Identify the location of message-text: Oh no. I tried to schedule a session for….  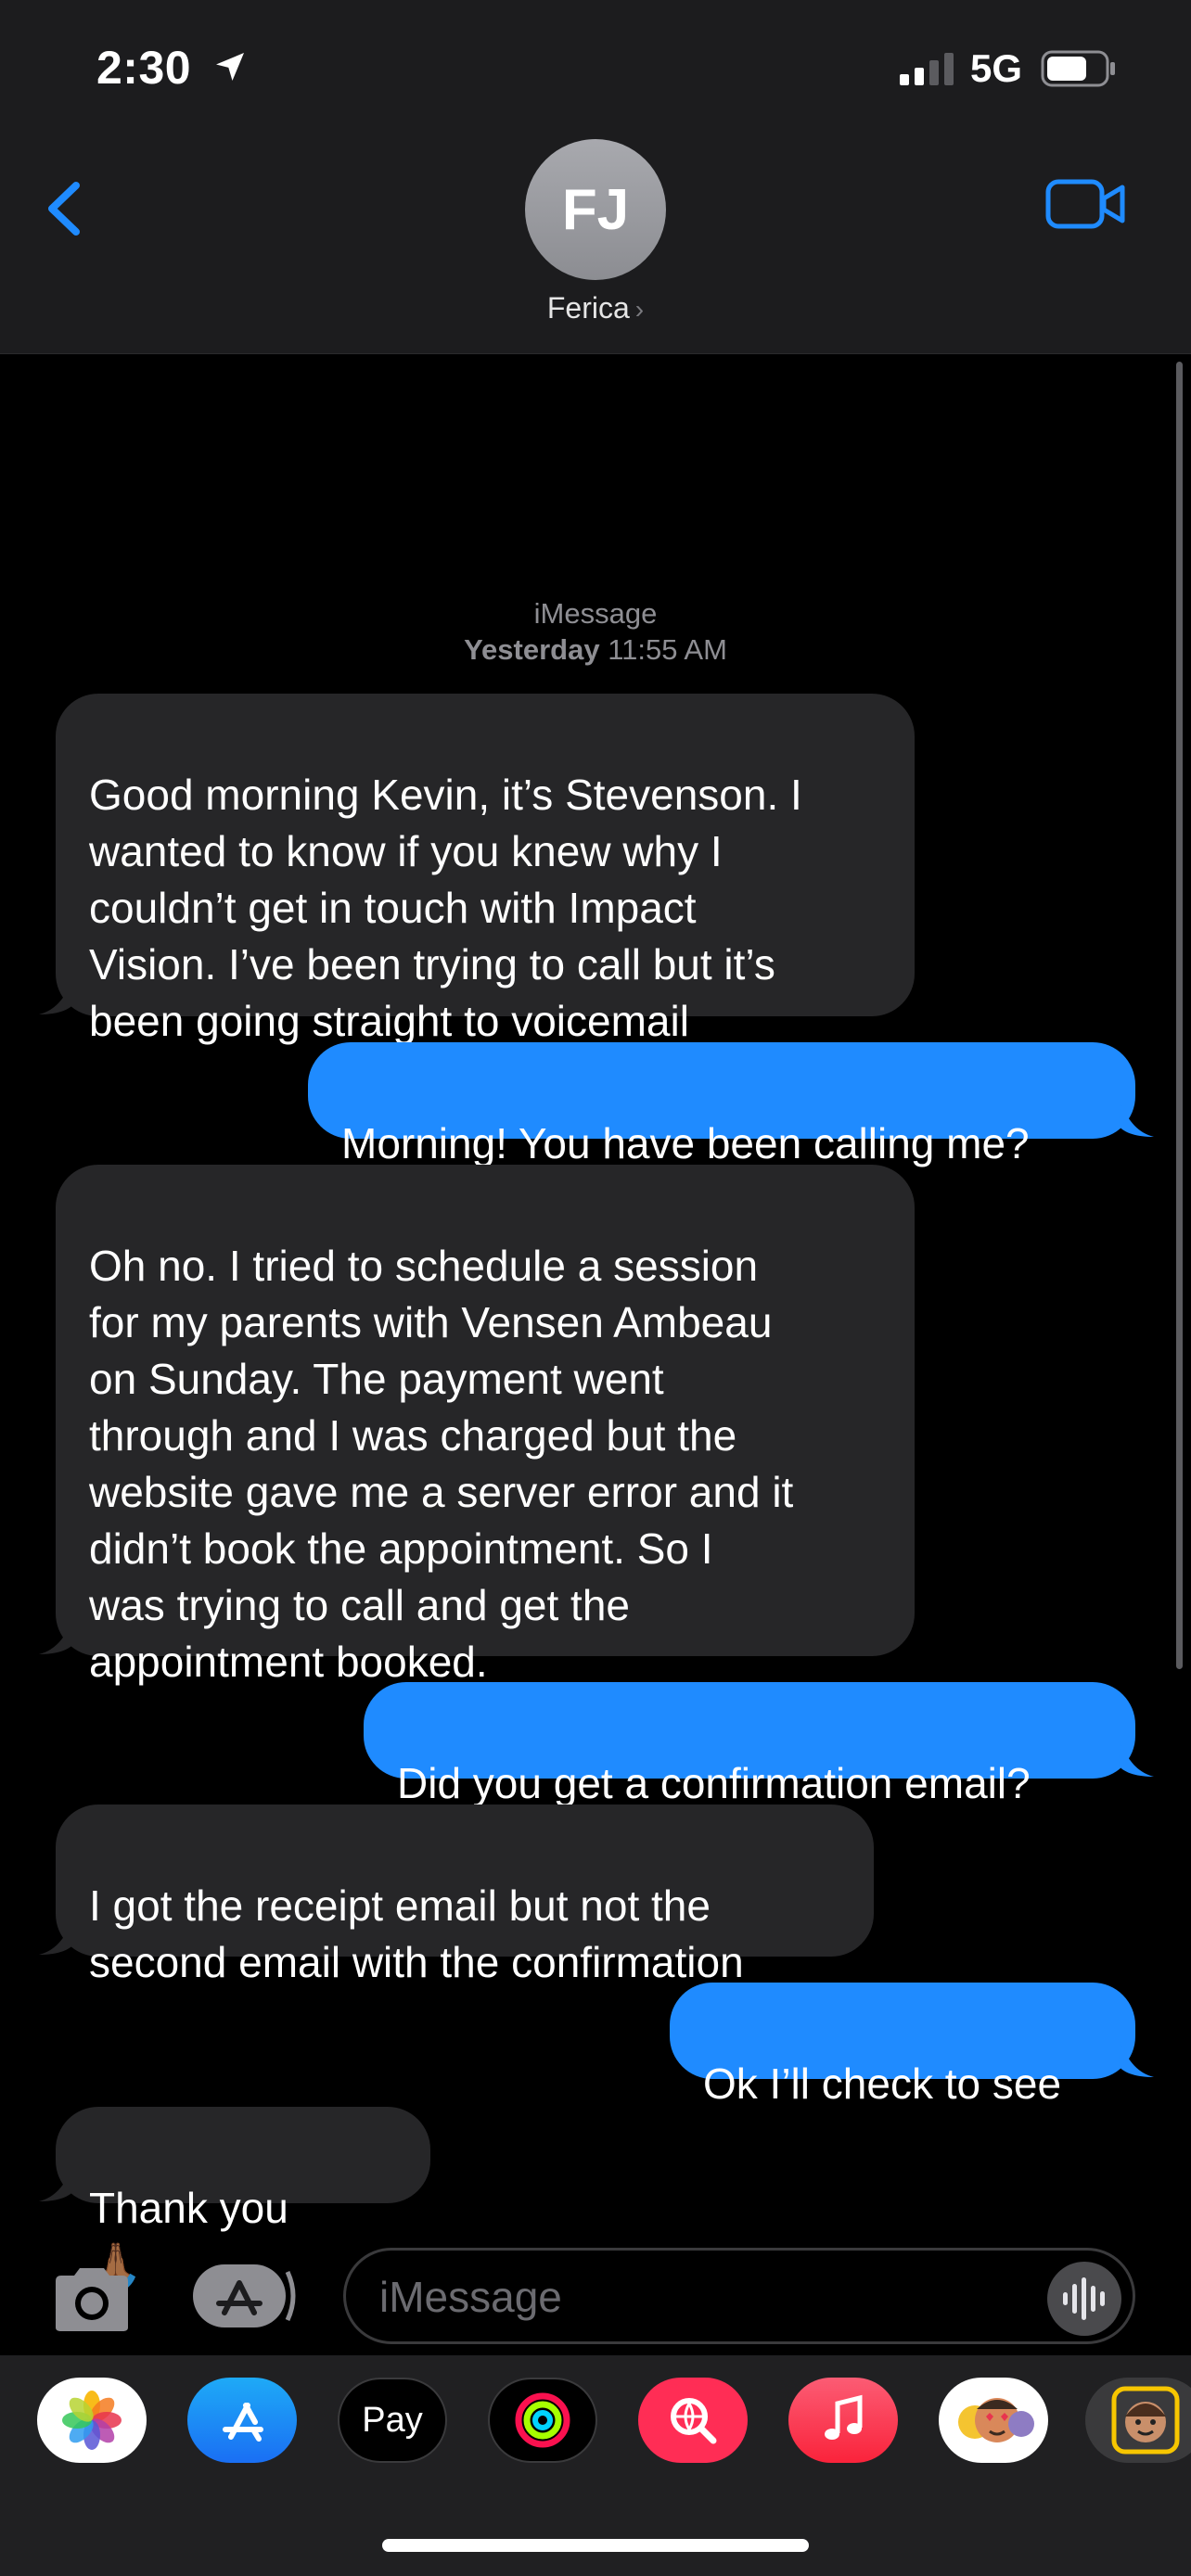
(441, 1464).